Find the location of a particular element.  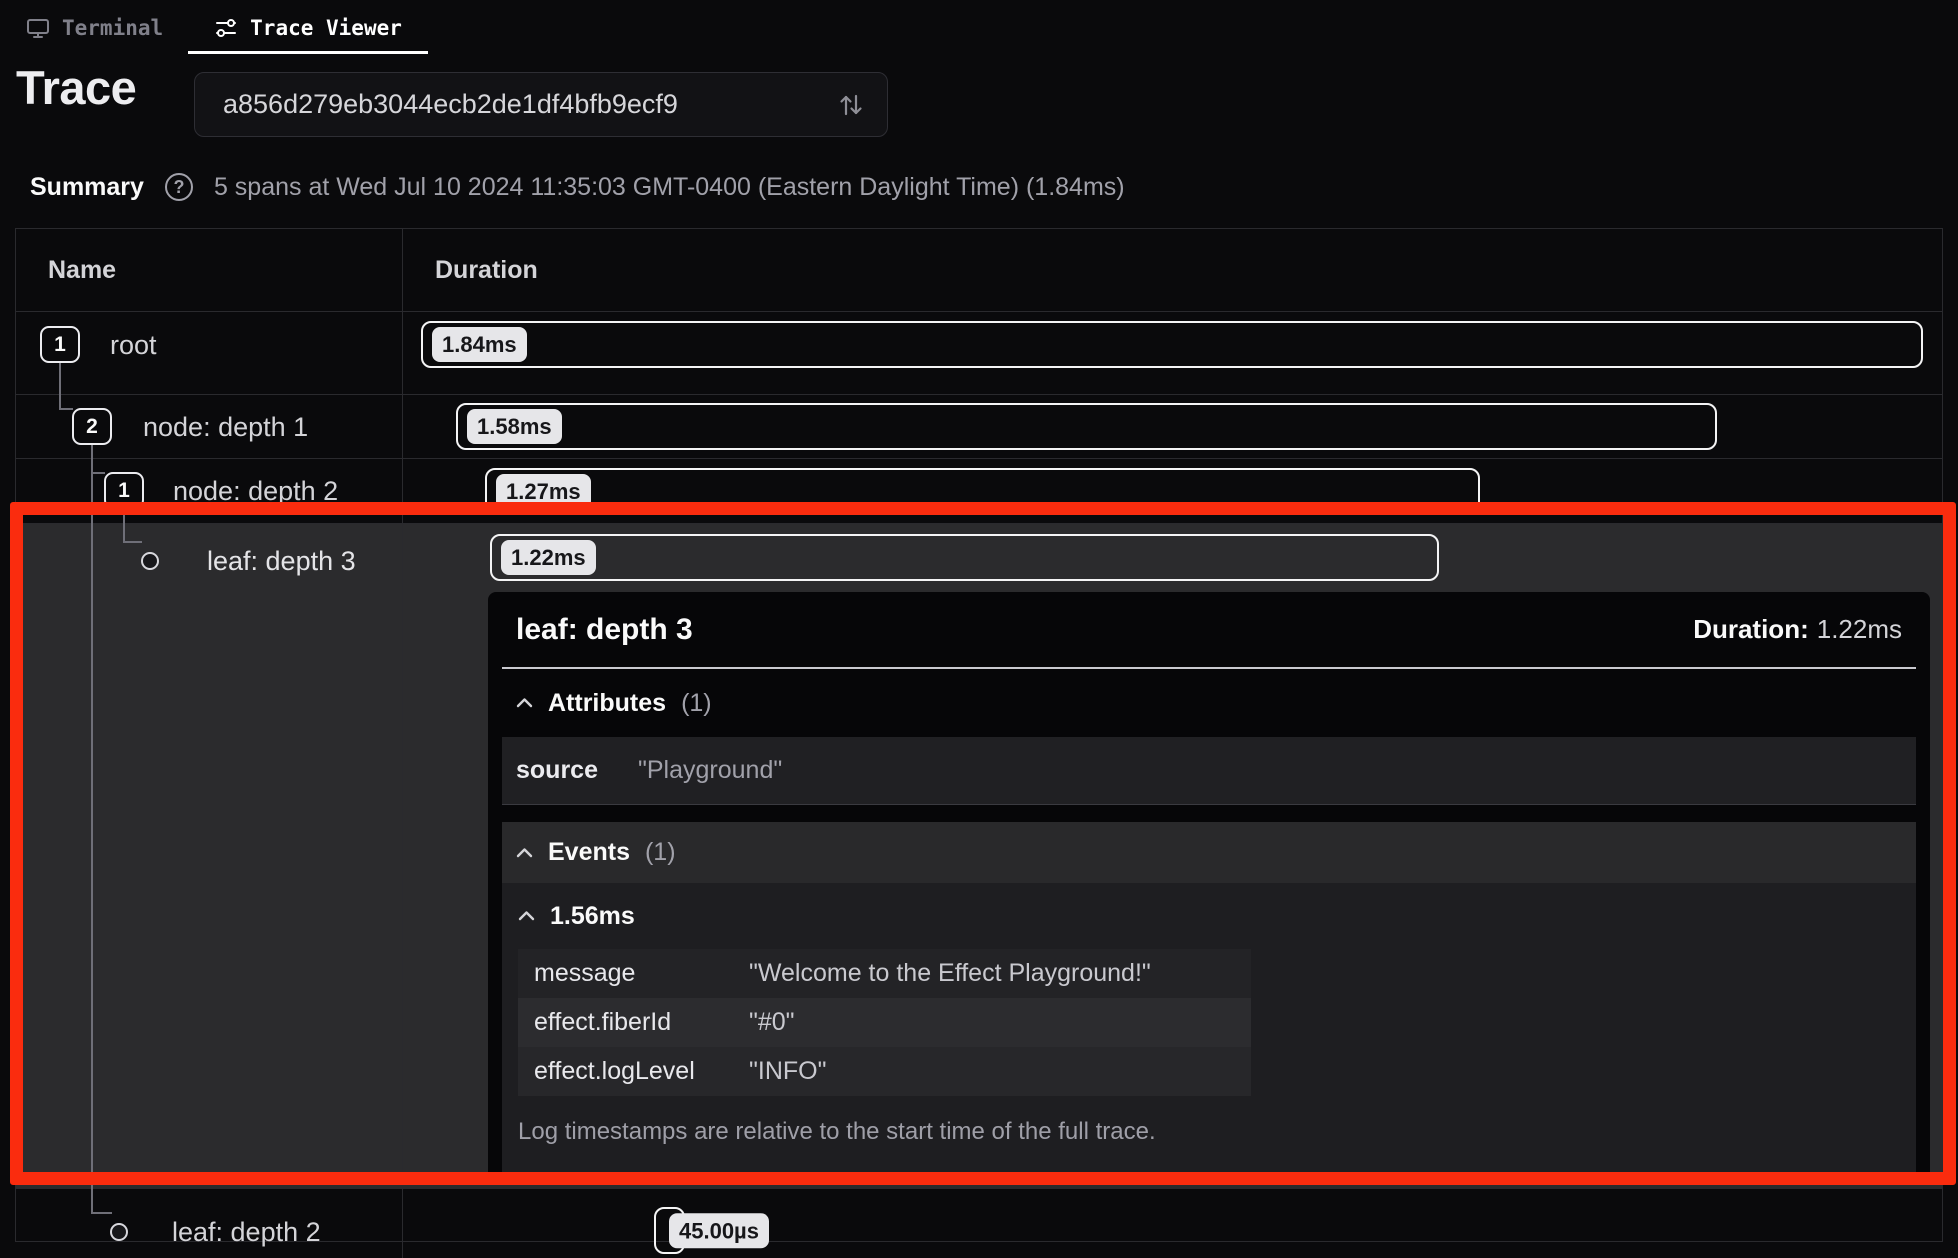

duration-bar: 1.22ms is located at coordinates (964, 557).